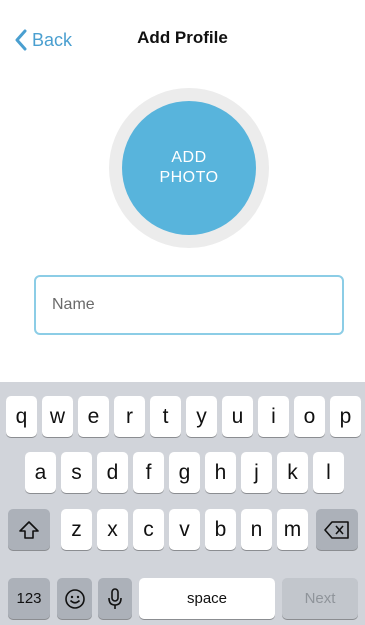 Image resolution: width=365 pixels, height=625 pixels. I want to click on key-d: d, so click(112, 472).